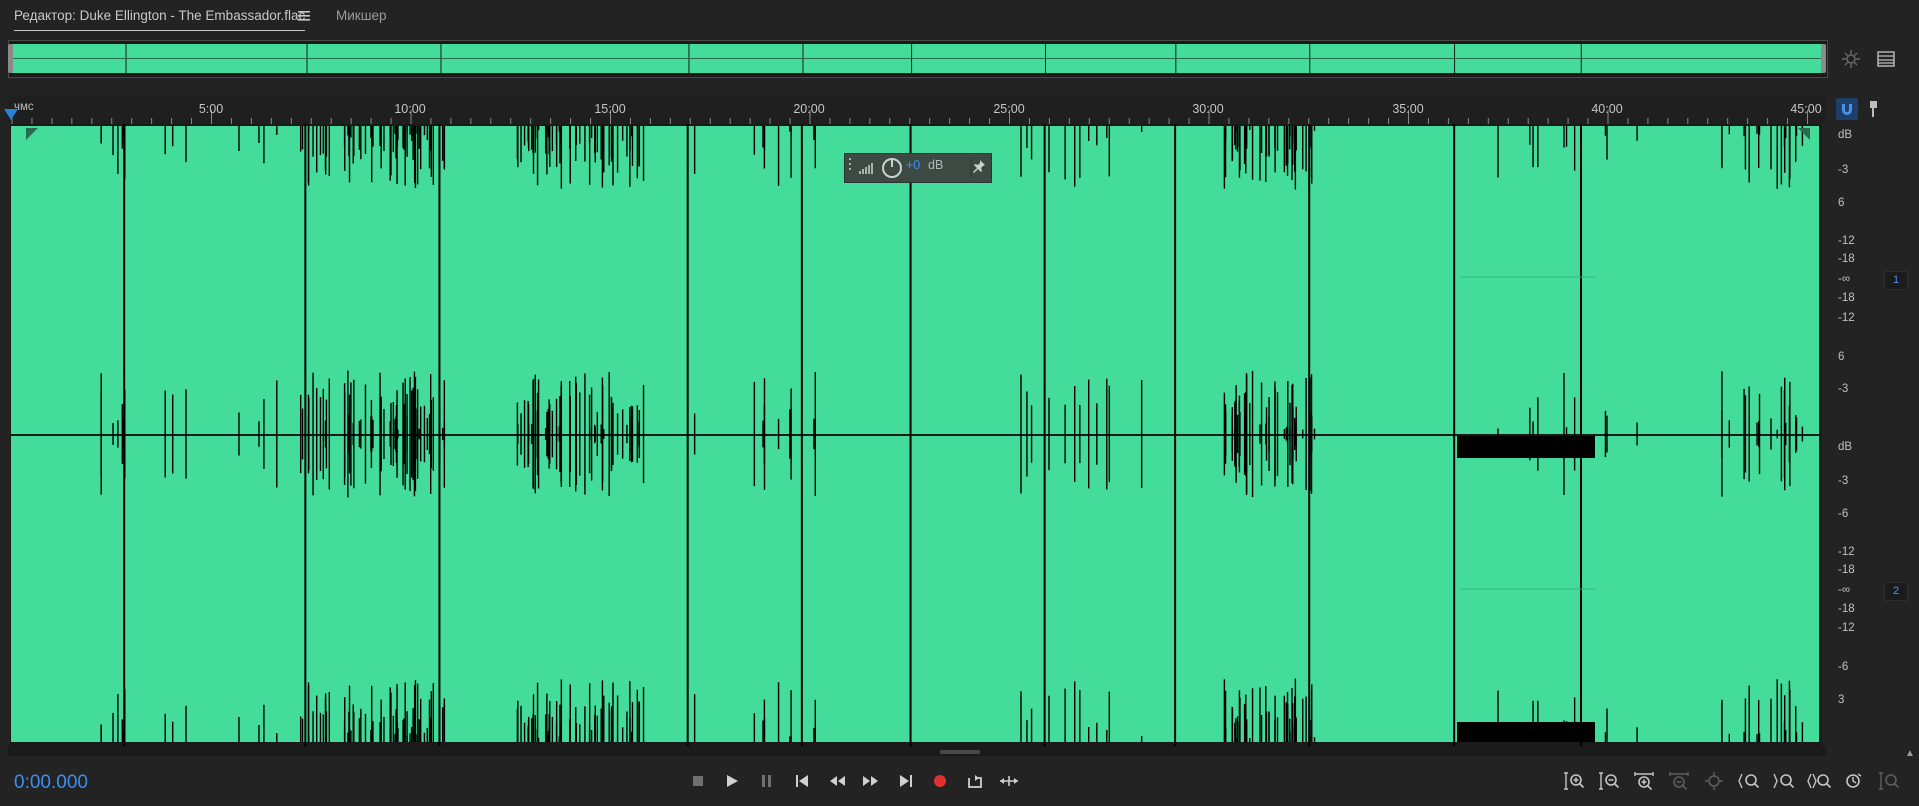  I want to click on ruler-tick-label: 5:00, so click(211, 109).